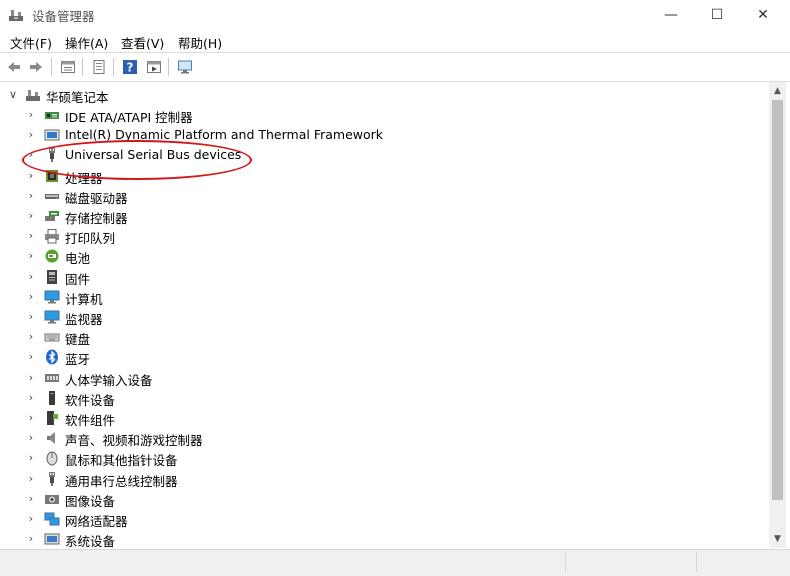 This screenshot has height=576, width=790. What do you see at coordinates (52, 236) in the screenshot?
I see `printer-icon` at bounding box center [52, 236].